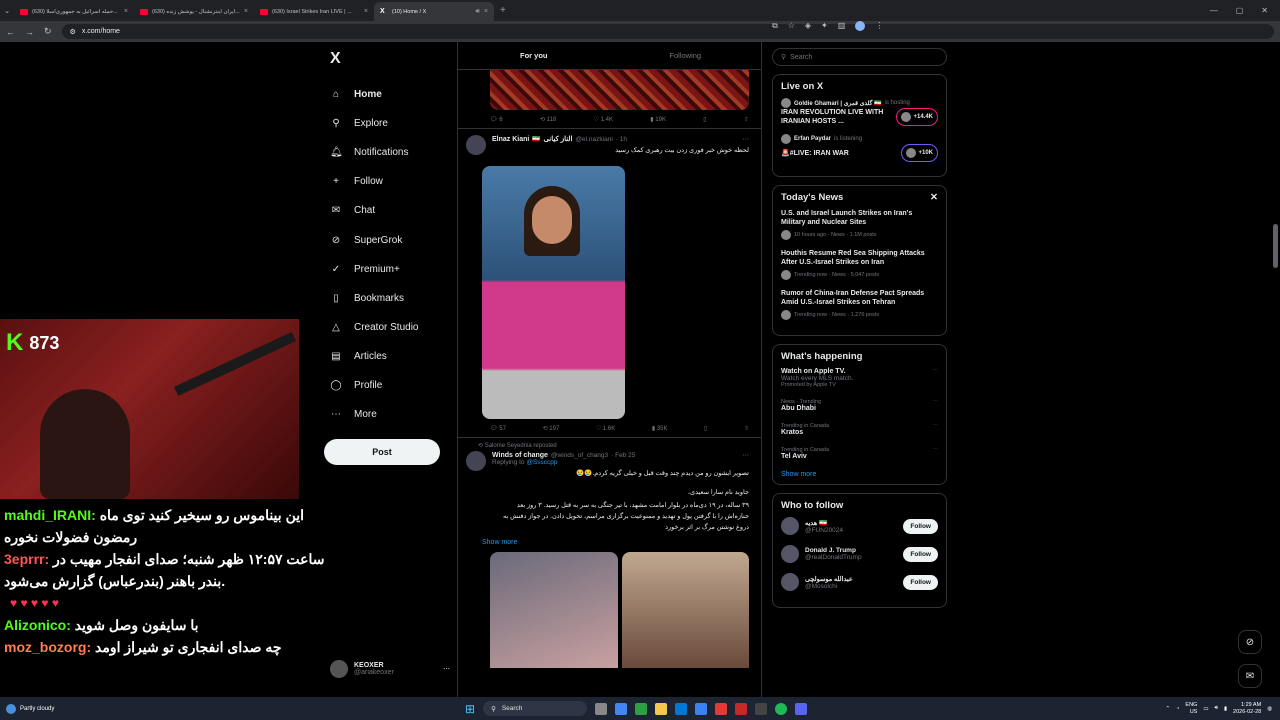 The height and width of the screenshot is (720, 1280). I want to click on listener-pill: +14.4K, so click(917, 117).